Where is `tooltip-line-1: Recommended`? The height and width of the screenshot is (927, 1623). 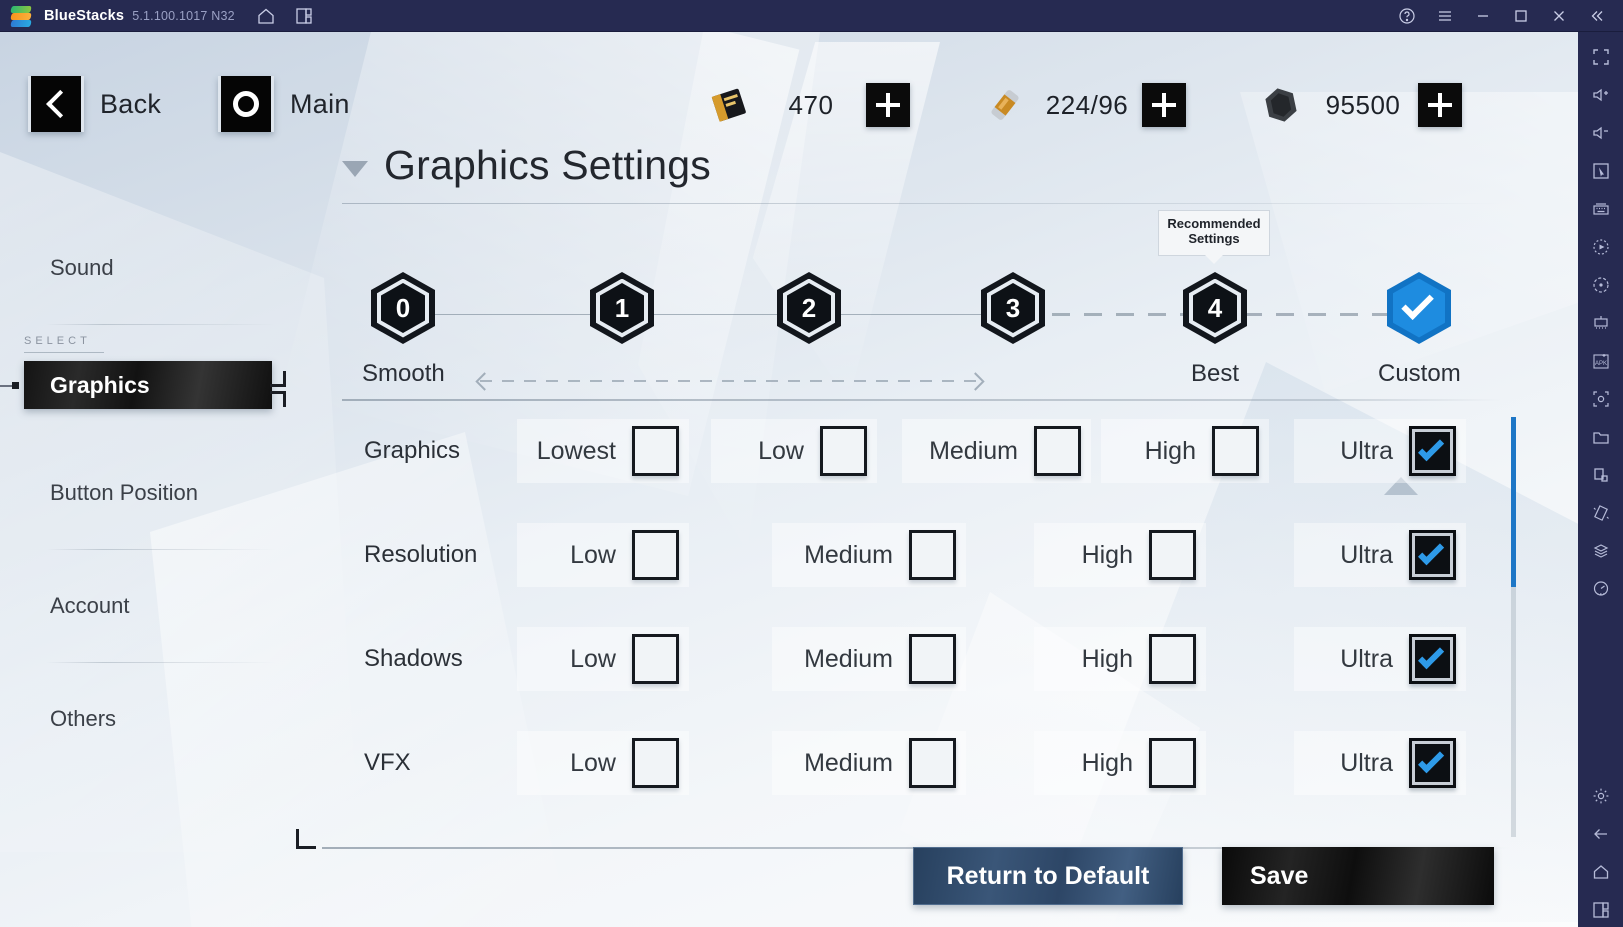 tooltip-line-1: Recommended is located at coordinates (1214, 223).